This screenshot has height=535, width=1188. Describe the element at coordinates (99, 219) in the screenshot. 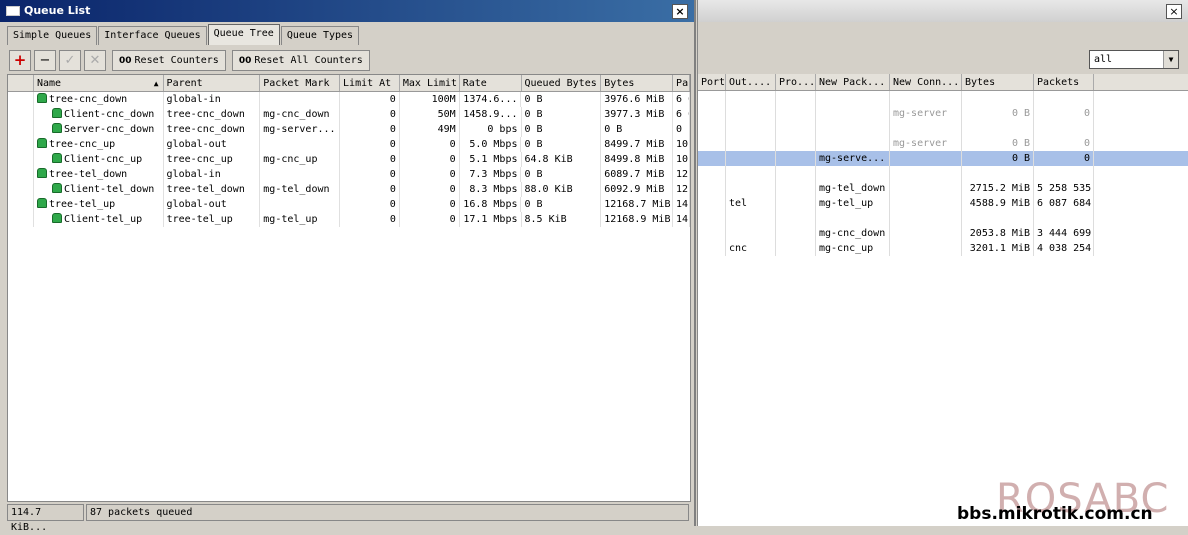

I see `cell-name: Client-tel_up` at that location.